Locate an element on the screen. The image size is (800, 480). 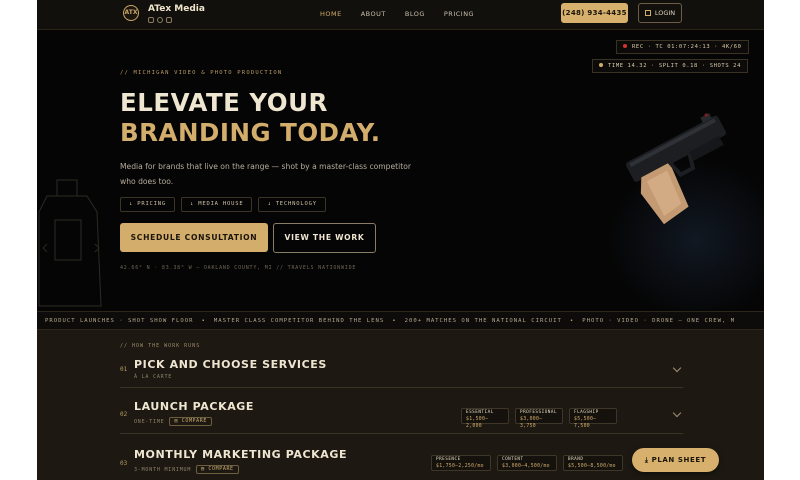
ticker-item: MASTER CLASS COMPETITOR BEHIND THE LENS is located at coordinates (299, 321).